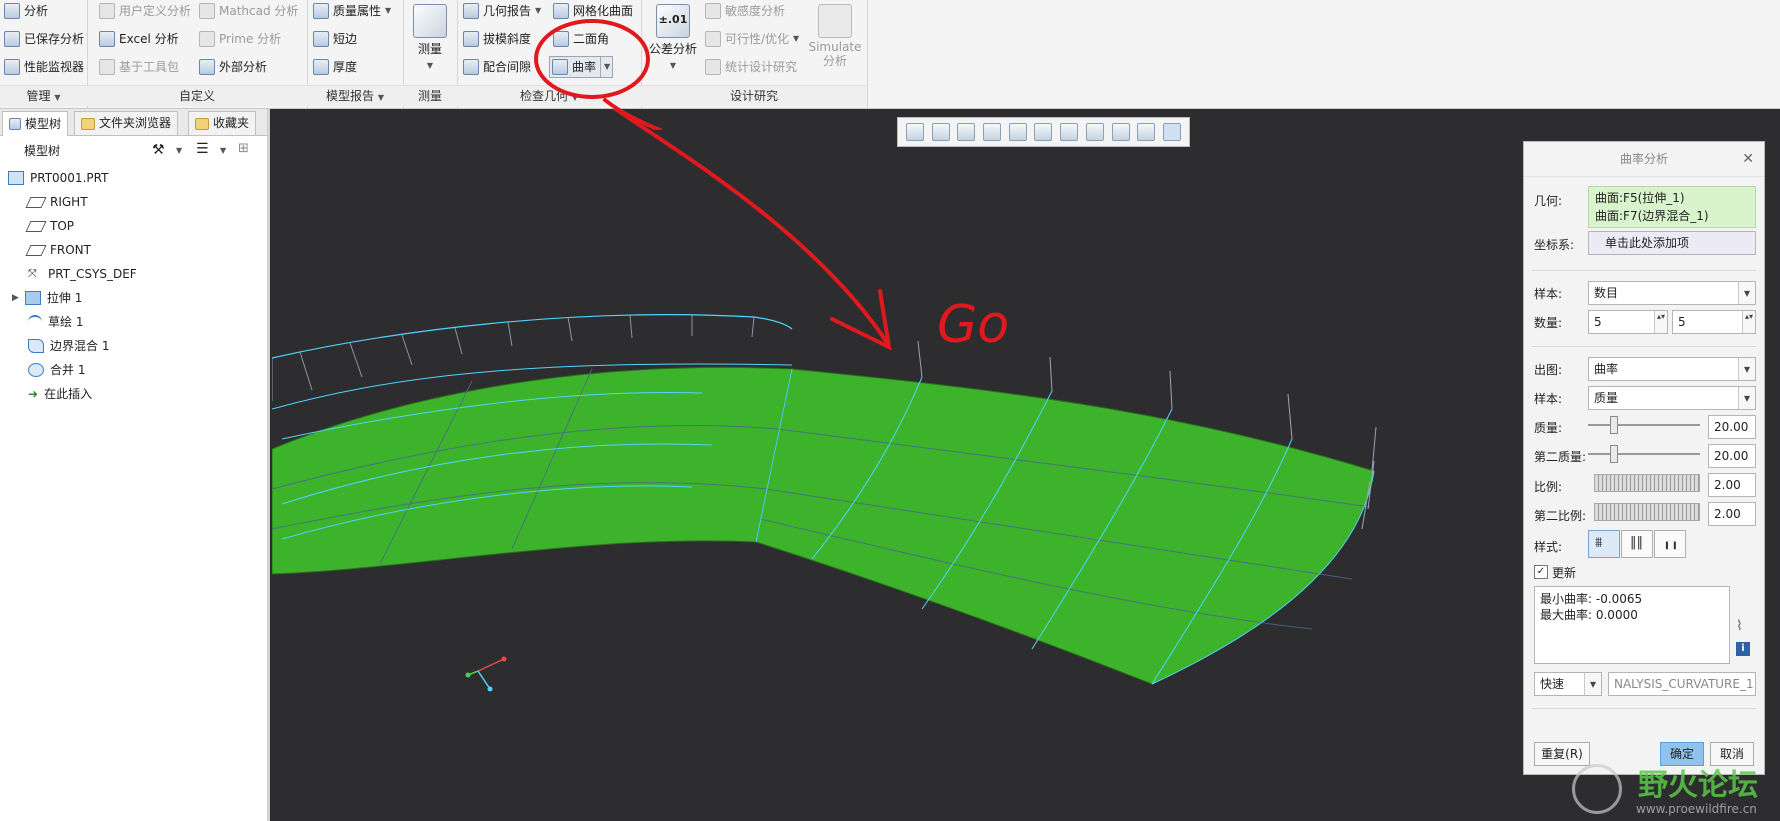 The height and width of the screenshot is (821, 1780). I want to click on merge-icon, so click(36, 370).